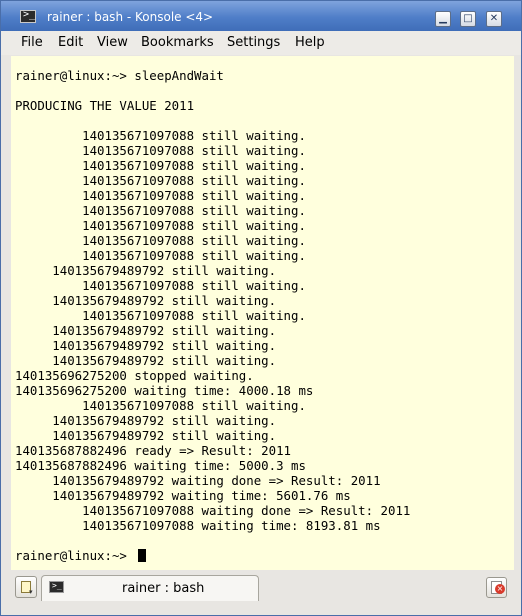 The image size is (522, 616). I want to click on text-cursor, so click(142, 555).